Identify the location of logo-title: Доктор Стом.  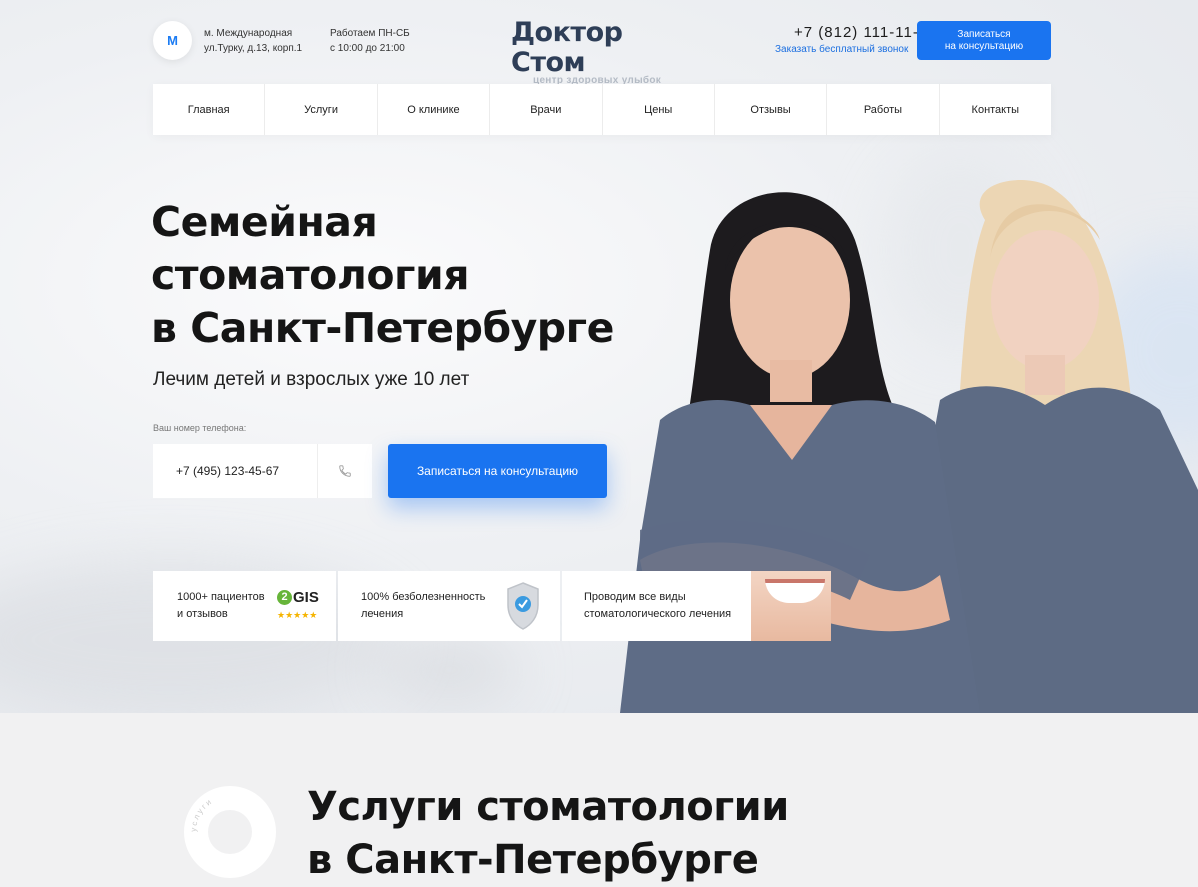
(567, 47).